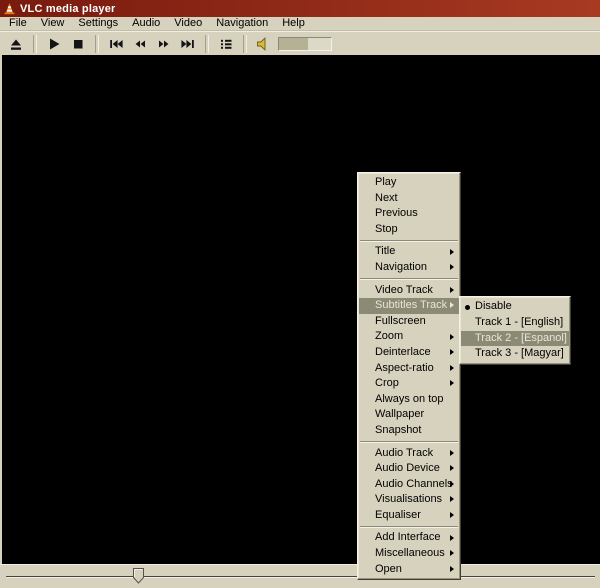 The height and width of the screenshot is (588, 600). What do you see at coordinates (300, 8) in the screenshot?
I see `title-bar: VLC media player` at bounding box center [300, 8].